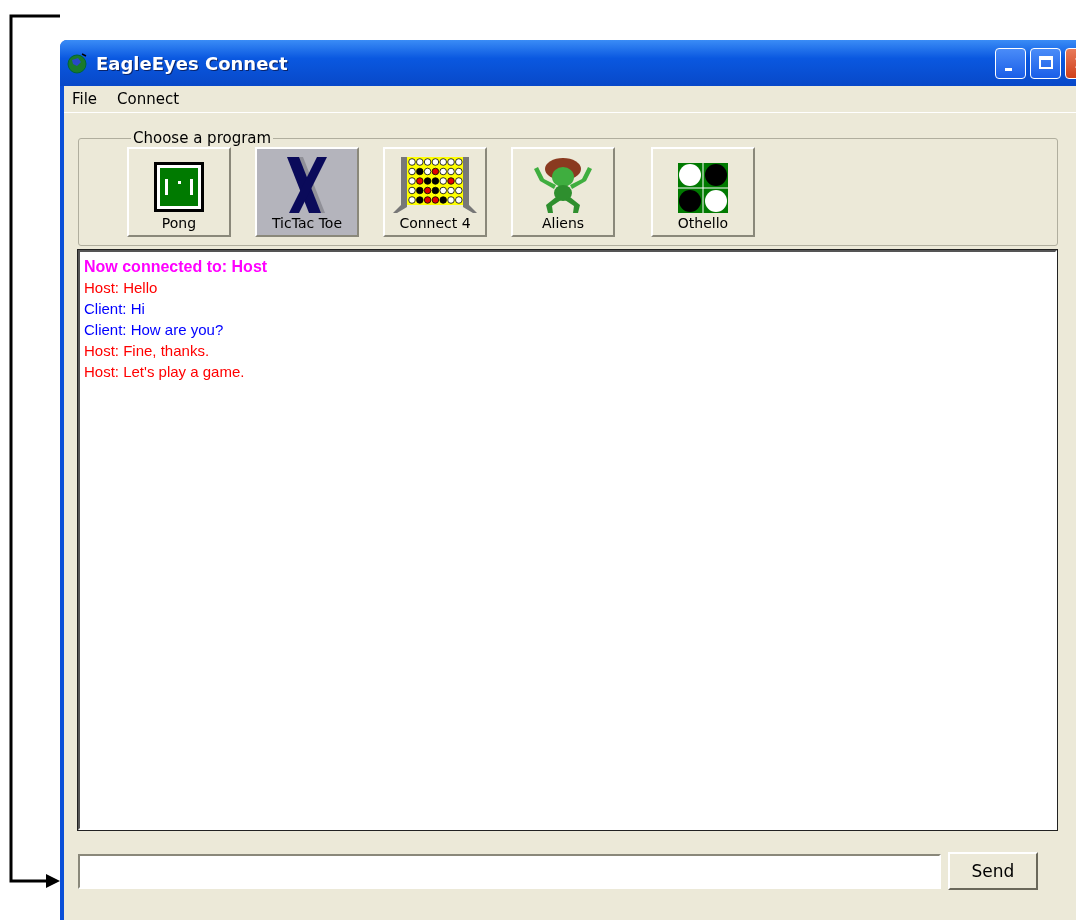  I want to click on maximize-button, so click(1045, 63).